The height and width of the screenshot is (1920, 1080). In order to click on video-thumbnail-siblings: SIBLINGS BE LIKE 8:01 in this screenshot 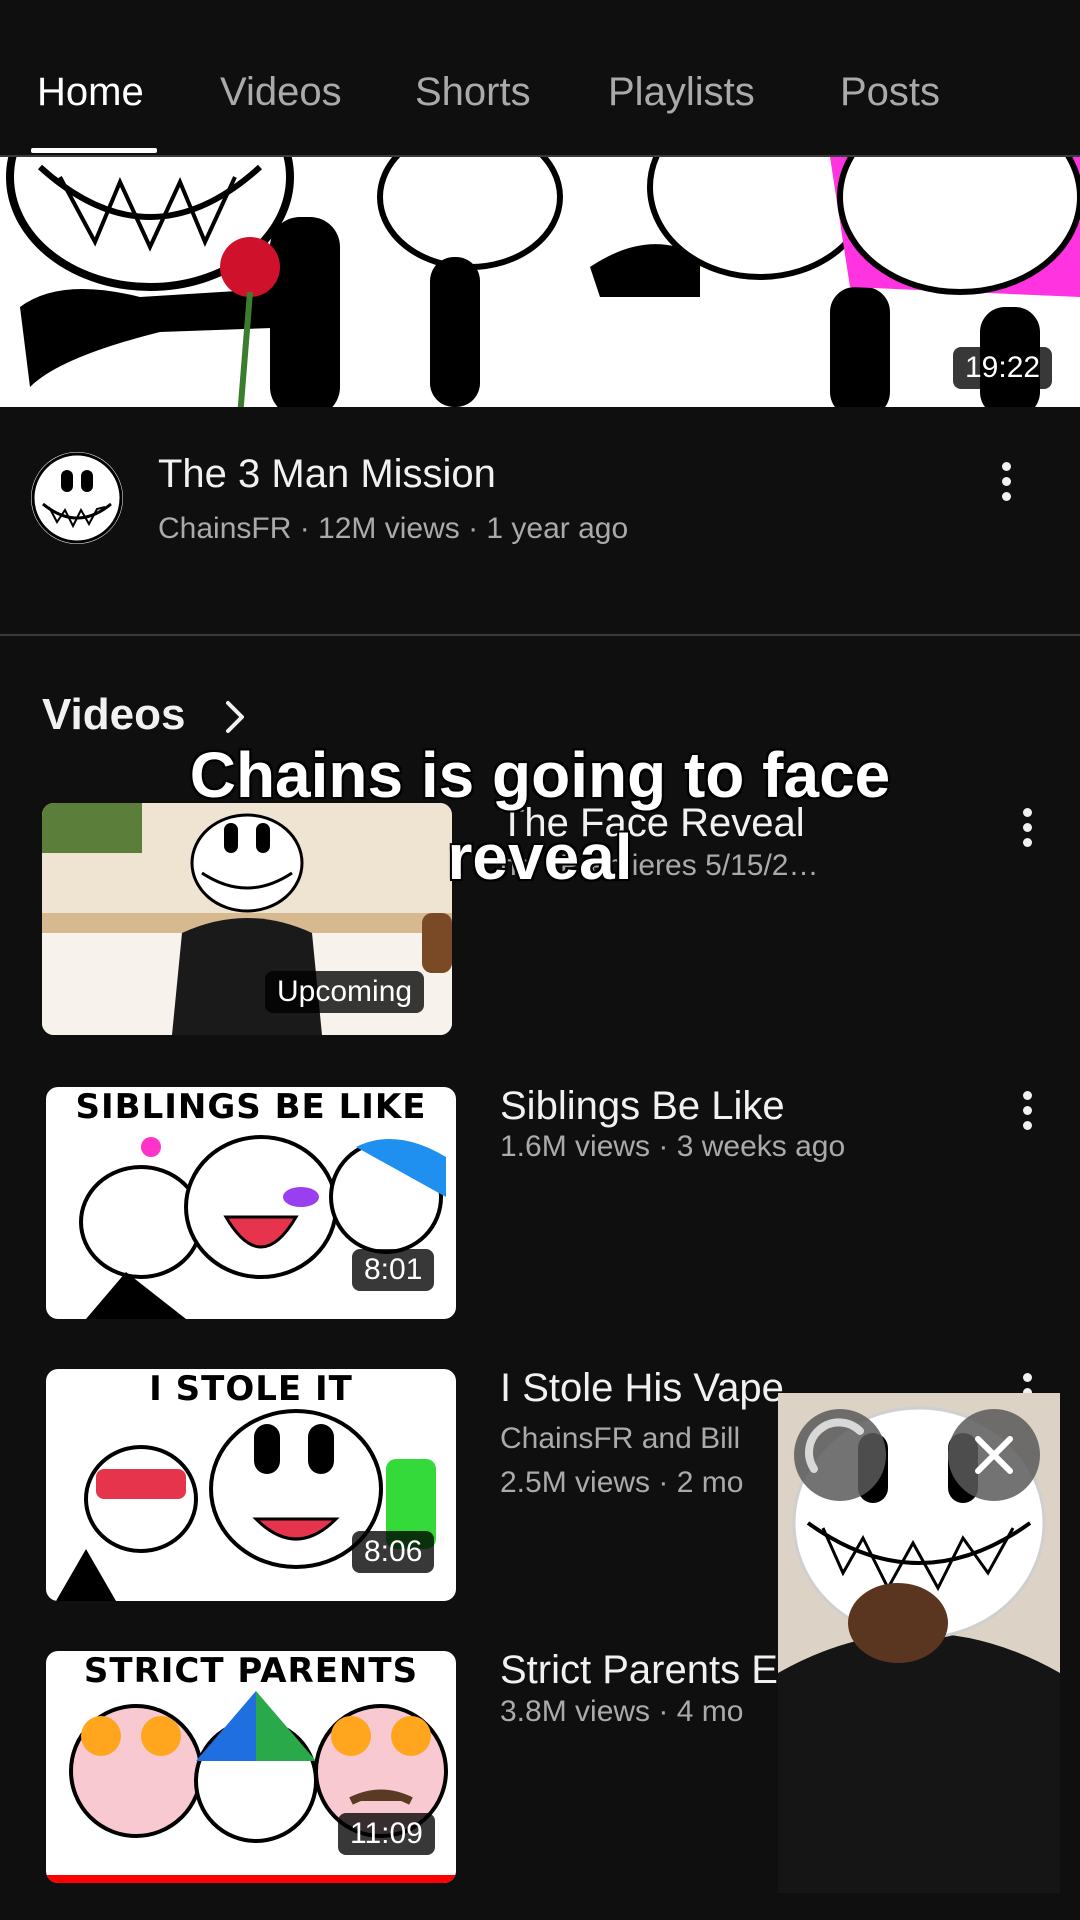, I will do `click(251, 1203)`.